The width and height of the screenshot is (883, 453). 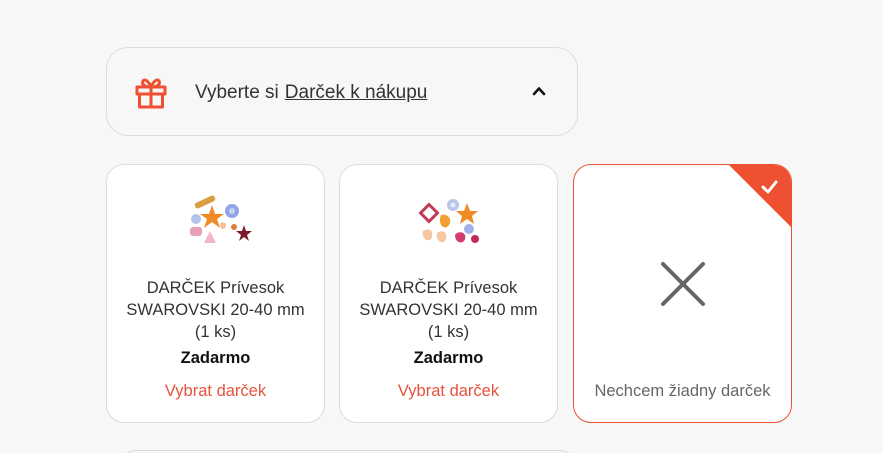 I want to click on selected-badge, so click(x=760, y=196).